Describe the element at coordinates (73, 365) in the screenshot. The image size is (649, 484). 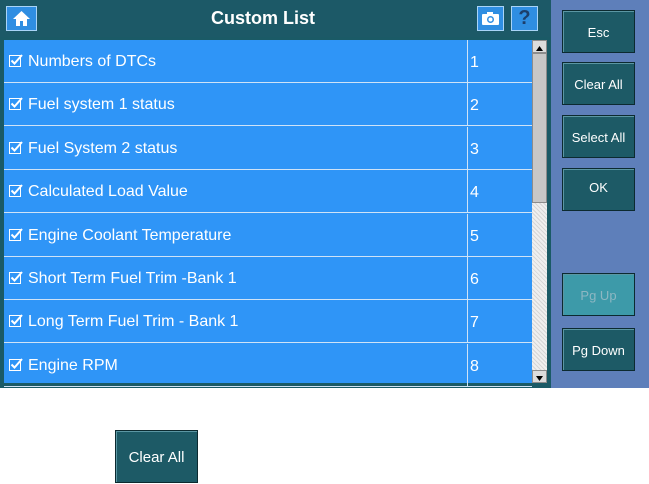
I see `list-item-label: Engine RPM` at that location.